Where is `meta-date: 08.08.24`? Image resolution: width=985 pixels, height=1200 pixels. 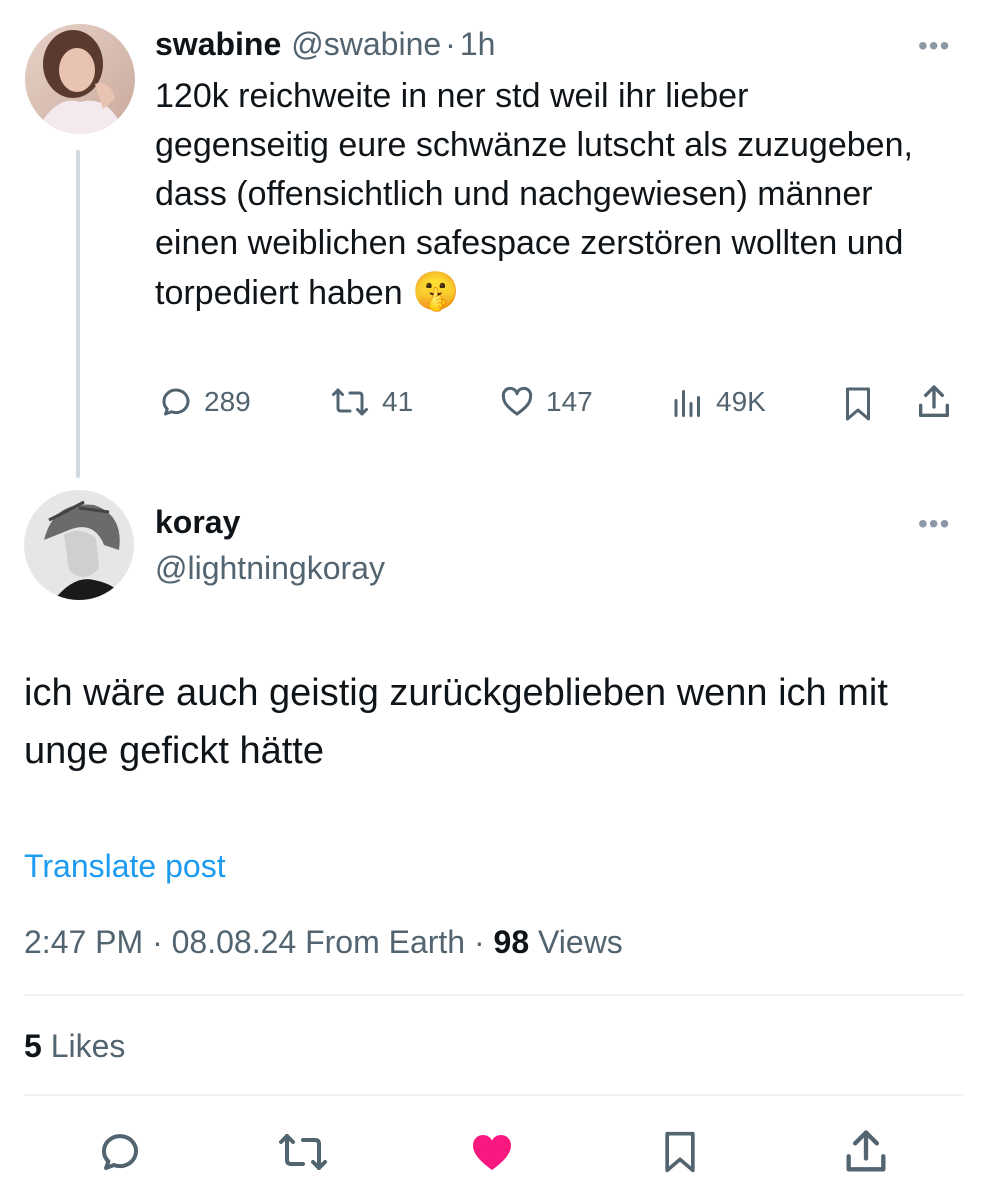 meta-date: 08.08.24 is located at coordinates (234, 942).